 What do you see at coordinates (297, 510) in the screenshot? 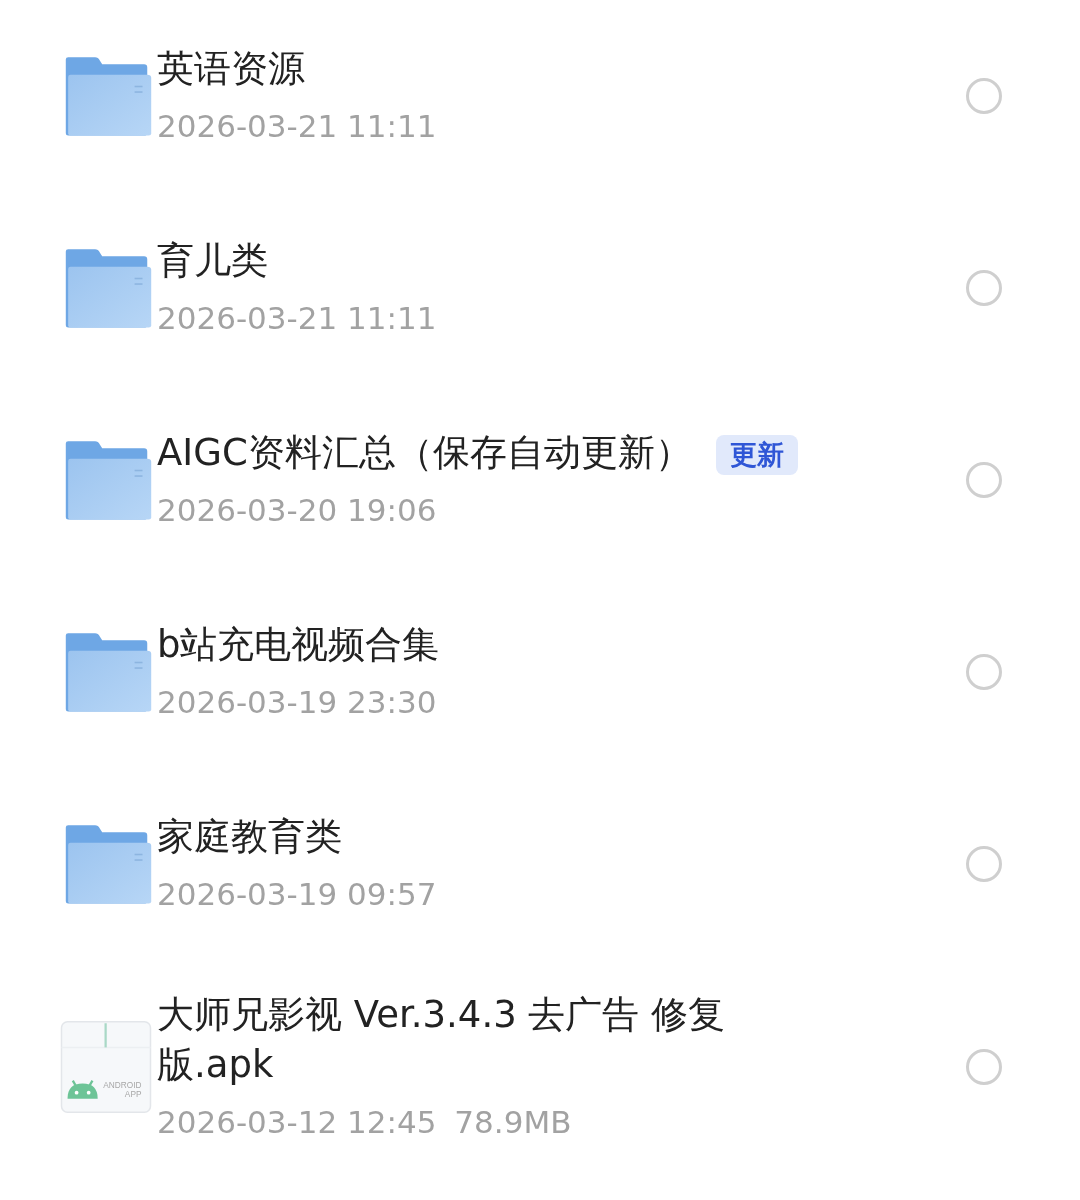
I see `modified-date: 2026-03-20 19:06` at bounding box center [297, 510].